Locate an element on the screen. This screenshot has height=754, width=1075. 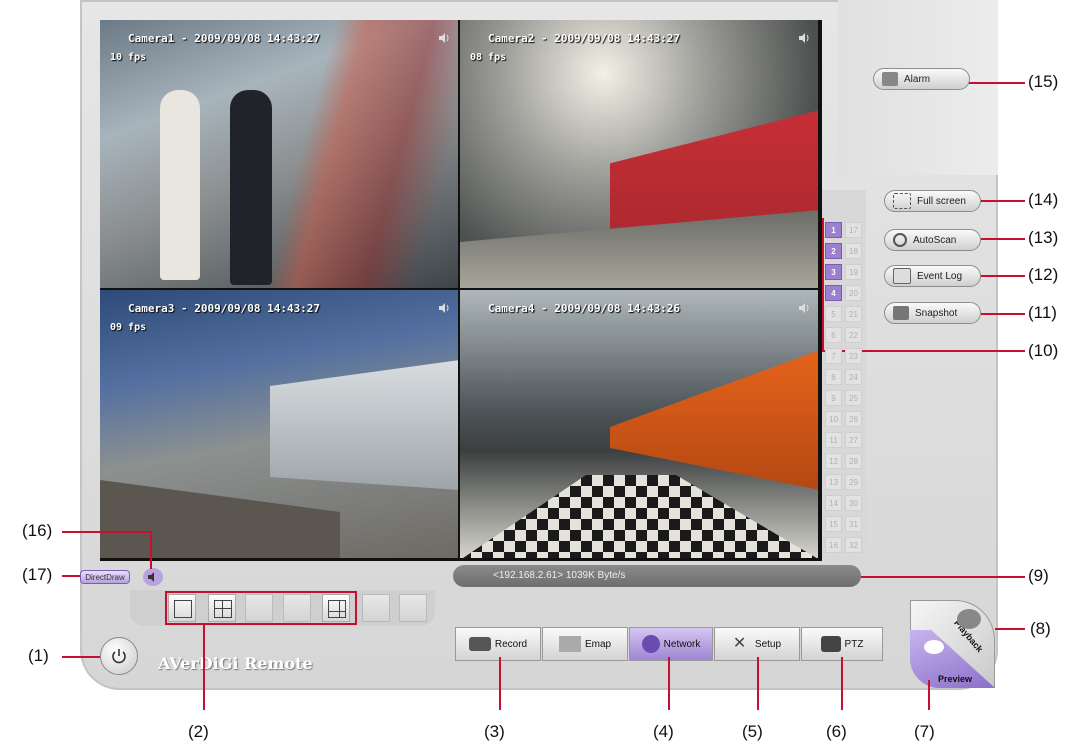
record-button: Record is located at coordinates (498, 644).